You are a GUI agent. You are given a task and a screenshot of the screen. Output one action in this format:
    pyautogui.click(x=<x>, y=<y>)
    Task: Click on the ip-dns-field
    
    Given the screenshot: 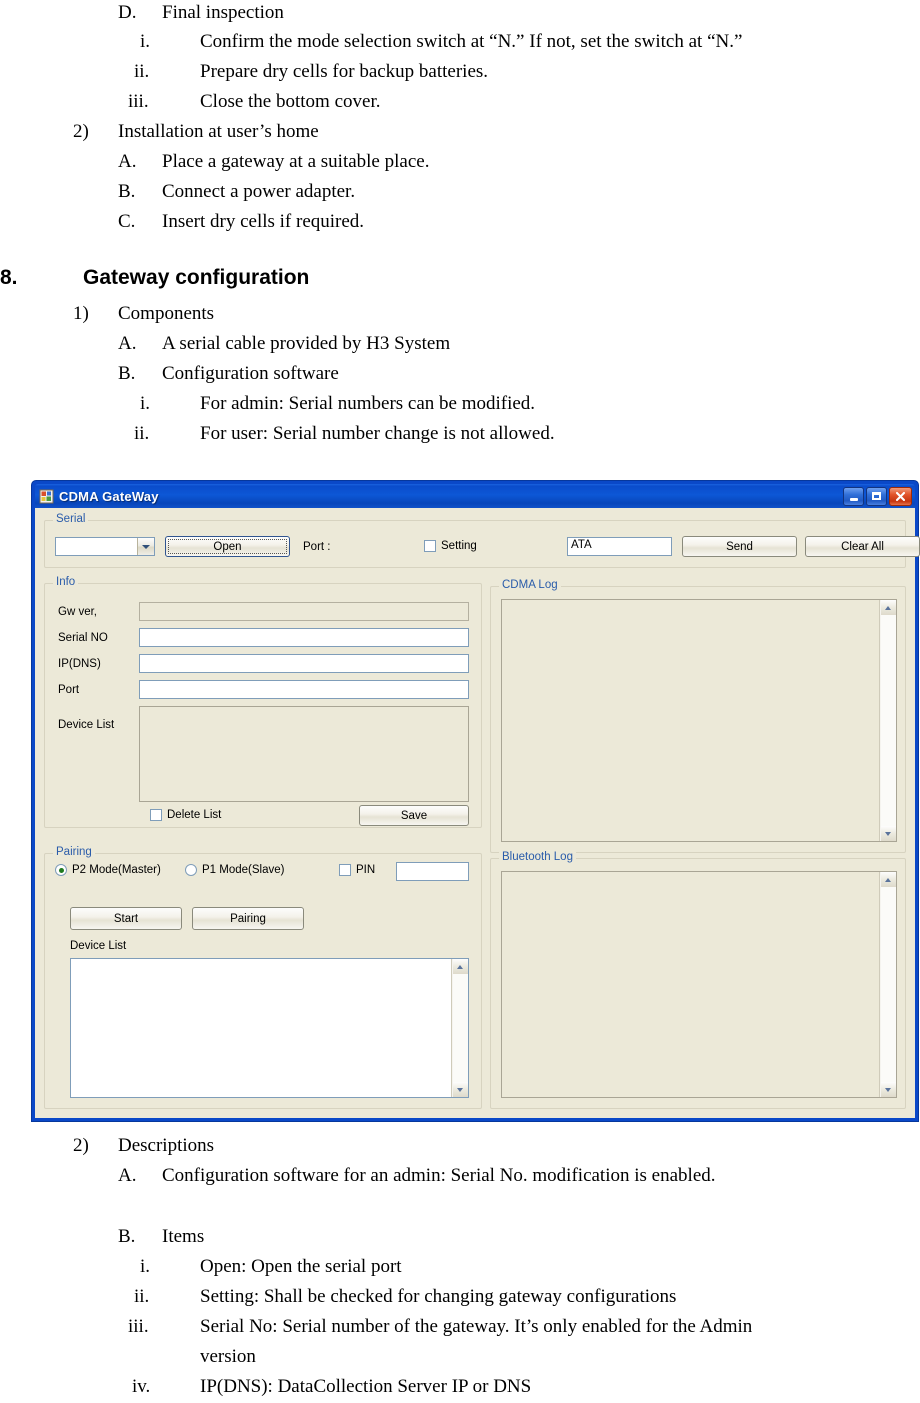 What is the action you would take?
    pyautogui.click(x=304, y=663)
    